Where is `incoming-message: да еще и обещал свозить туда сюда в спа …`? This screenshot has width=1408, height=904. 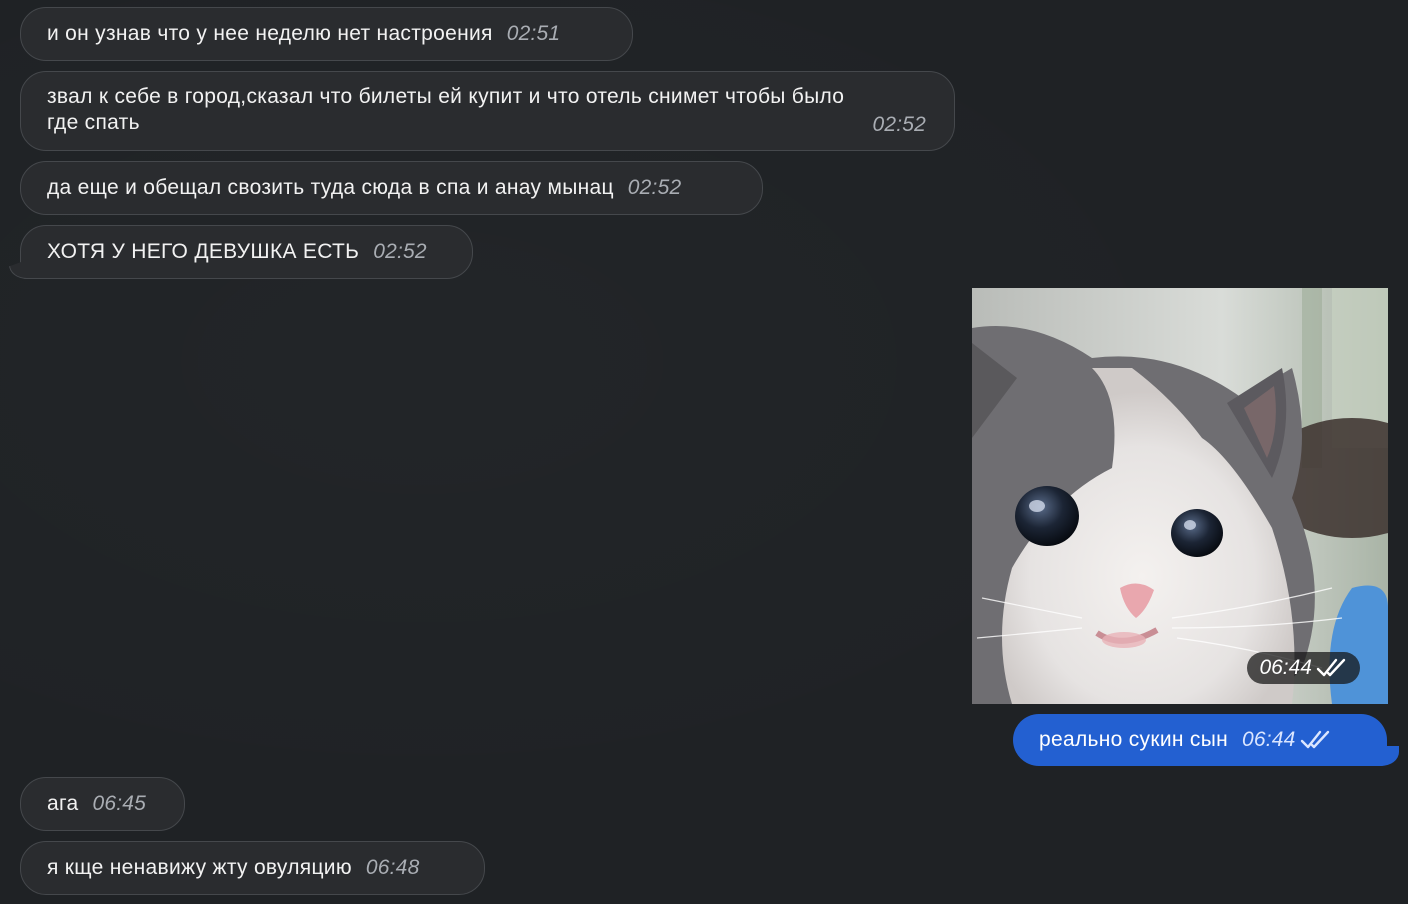 incoming-message: да еще и обещал свозить туда сюда в спа … is located at coordinates (391, 188).